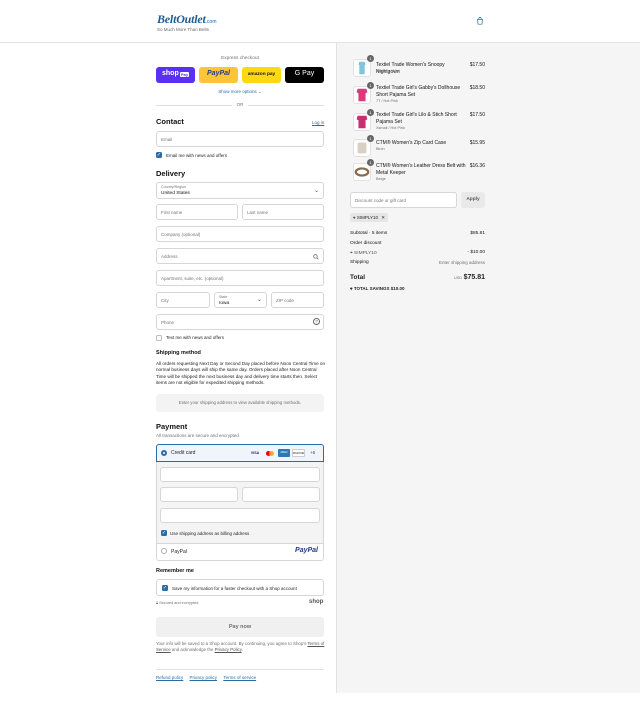 The width and height of the screenshot is (640, 721). Describe the element at coordinates (255, 453) in the screenshot. I see `visa-icon: VISA` at that location.